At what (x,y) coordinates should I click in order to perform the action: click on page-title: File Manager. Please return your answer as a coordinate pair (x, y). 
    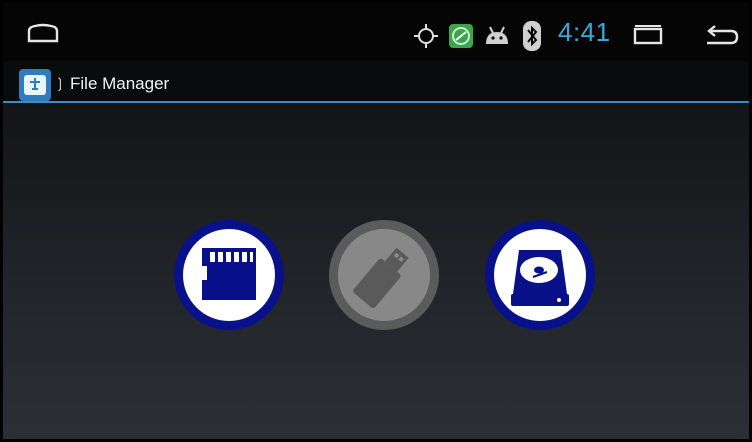
    Looking at the image, I should click on (120, 83).